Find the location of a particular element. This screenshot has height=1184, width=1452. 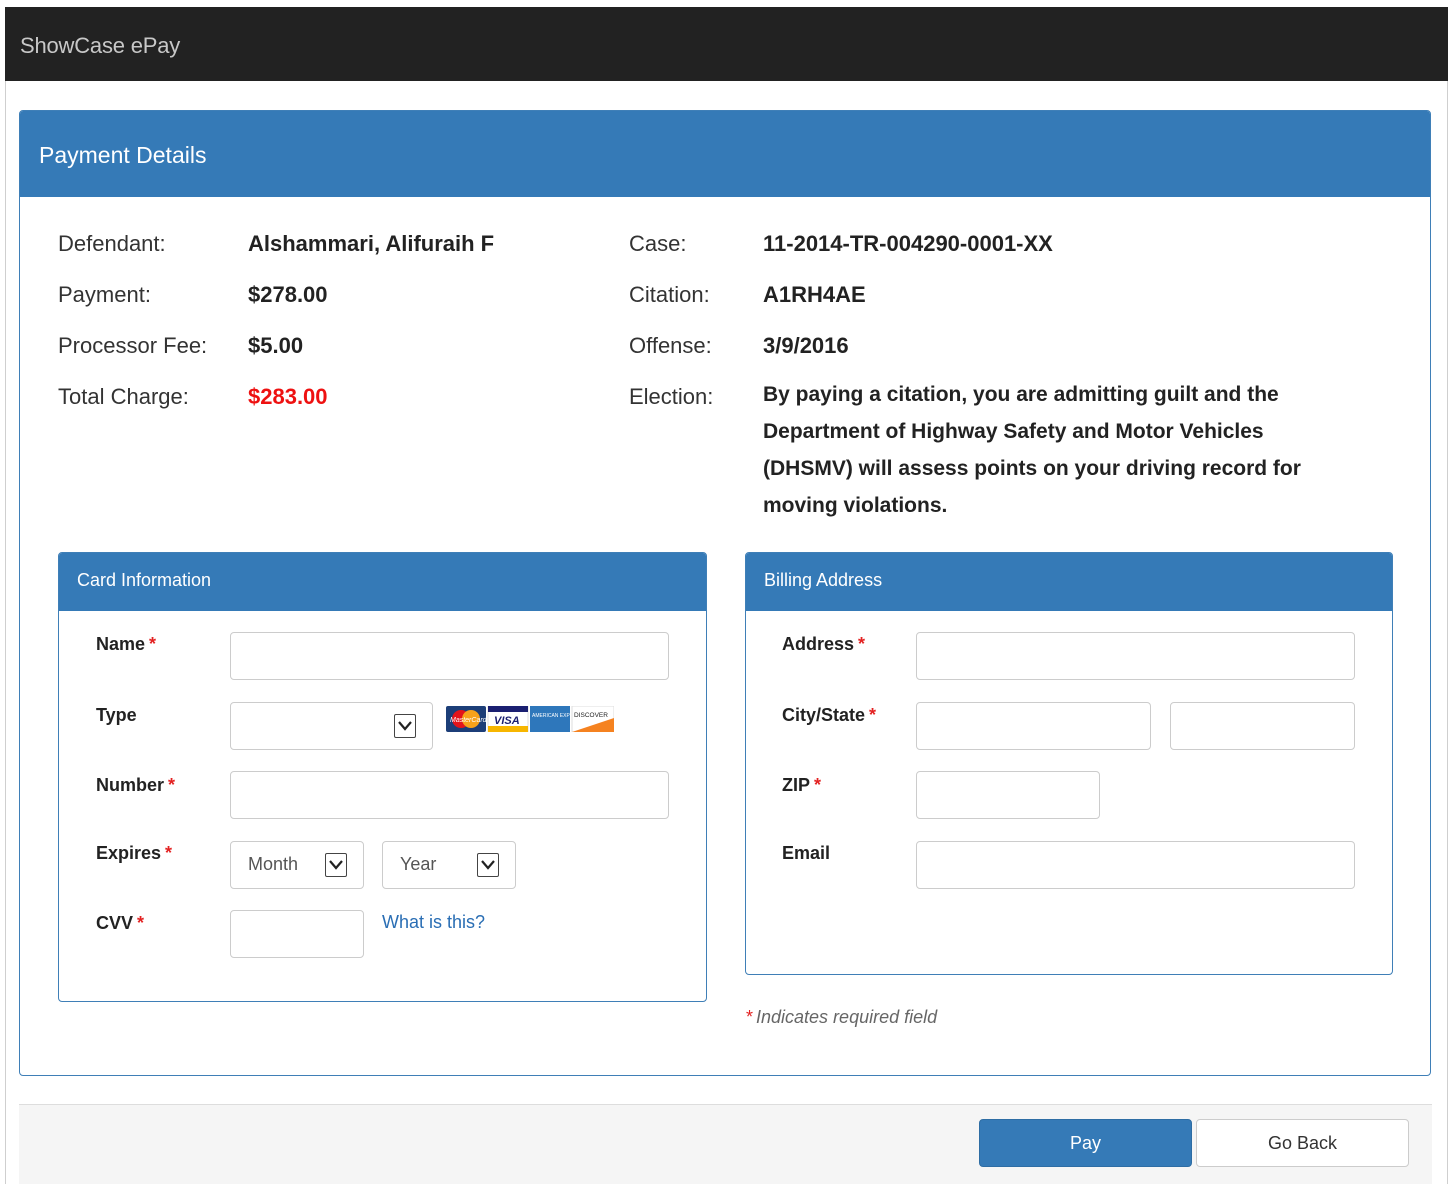

address-label-text: Address is located at coordinates (818, 644).